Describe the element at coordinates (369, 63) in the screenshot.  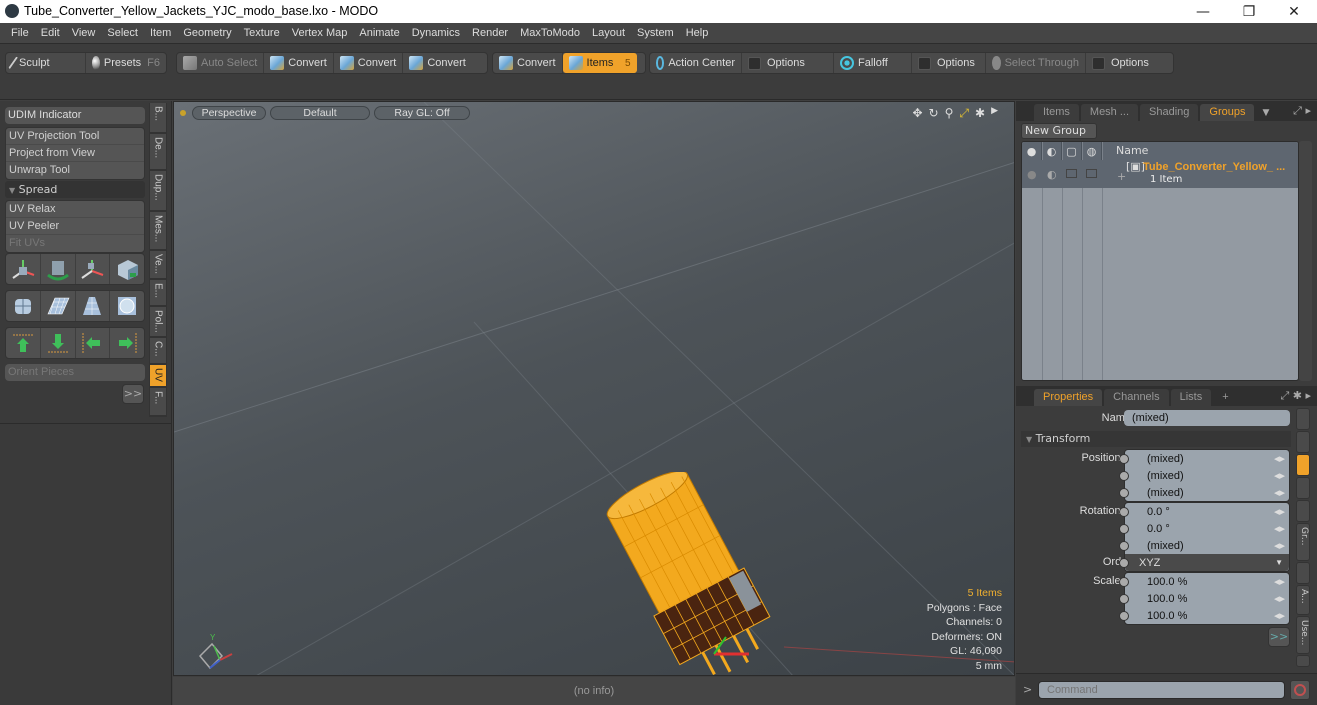
I see `convert-edges-button: Convert` at that location.